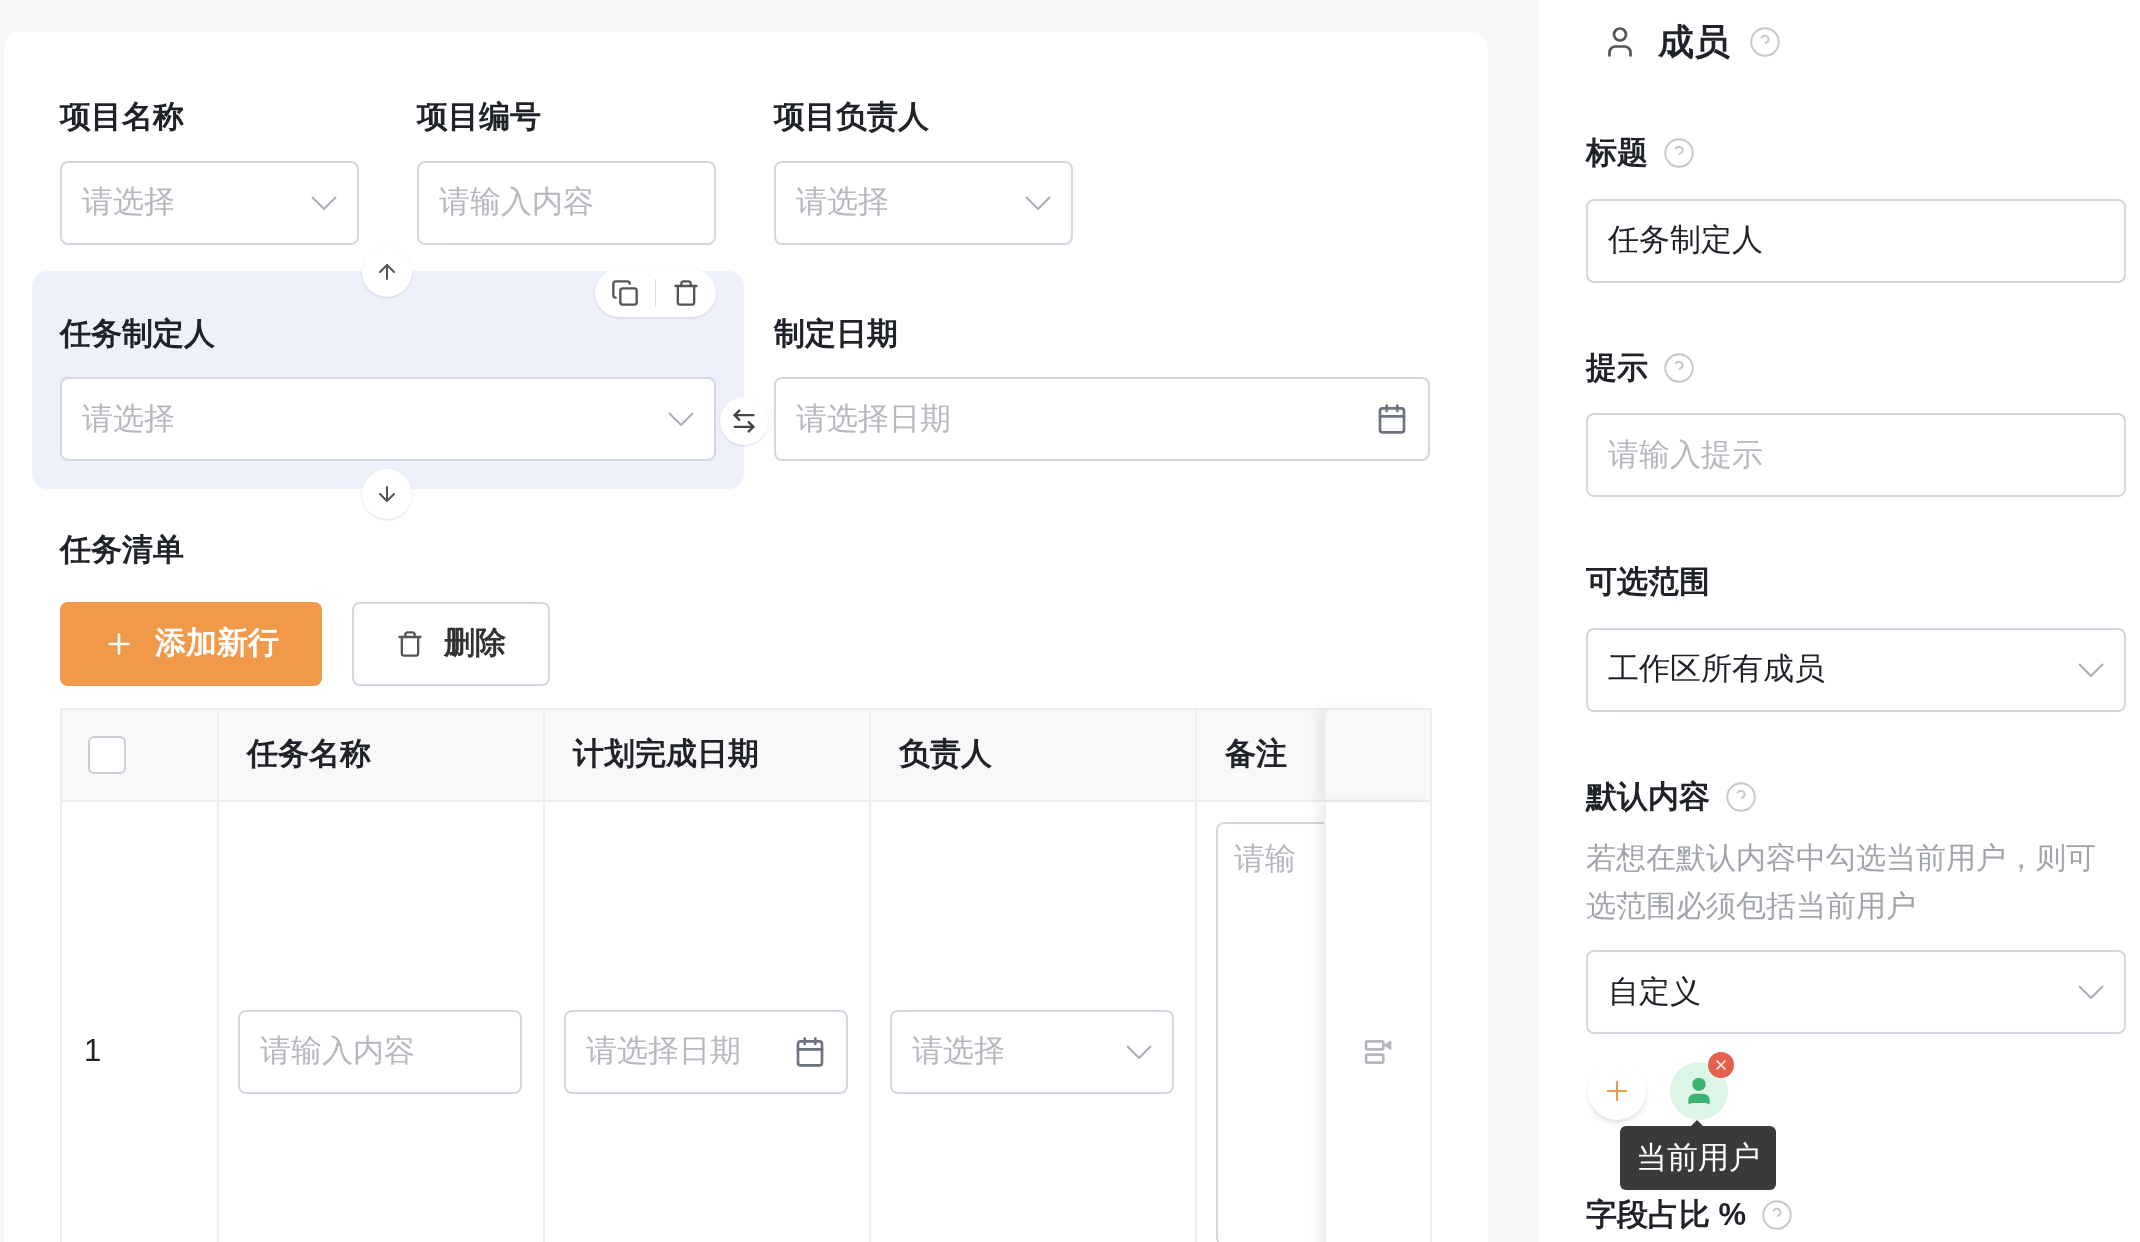  I want to click on select-field: 工作区所有成员, so click(1856, 669).